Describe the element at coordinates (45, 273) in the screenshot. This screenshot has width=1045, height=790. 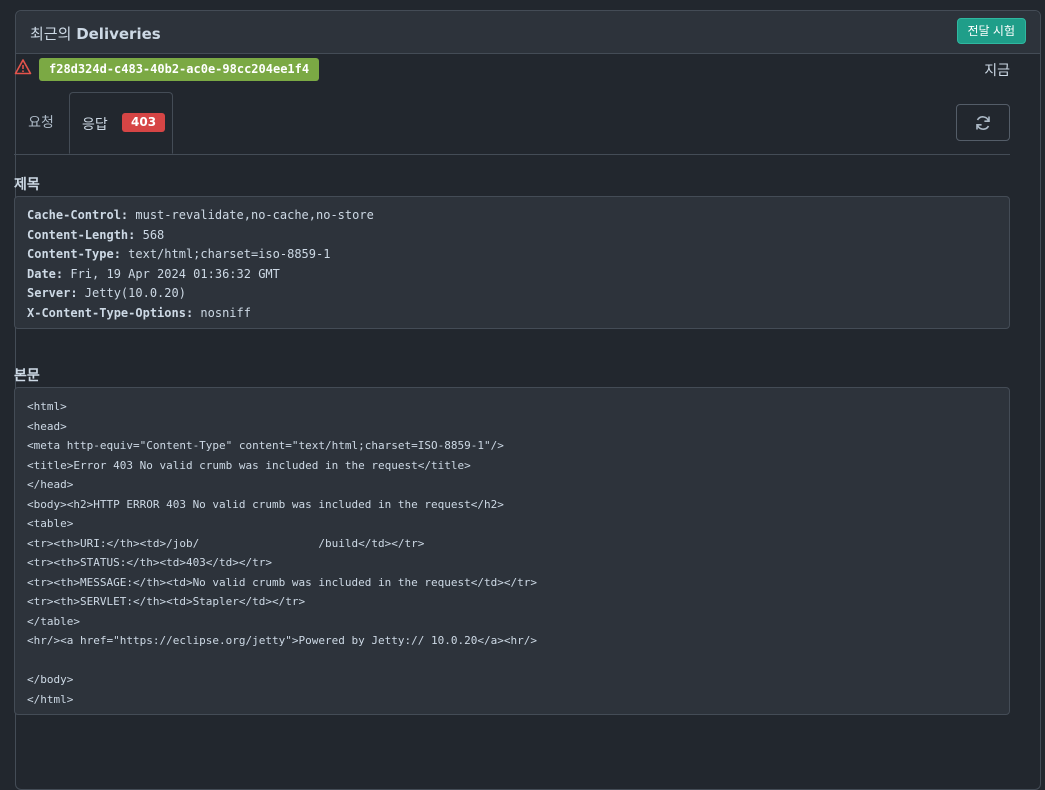
I see `header-key: Date:` at that location.